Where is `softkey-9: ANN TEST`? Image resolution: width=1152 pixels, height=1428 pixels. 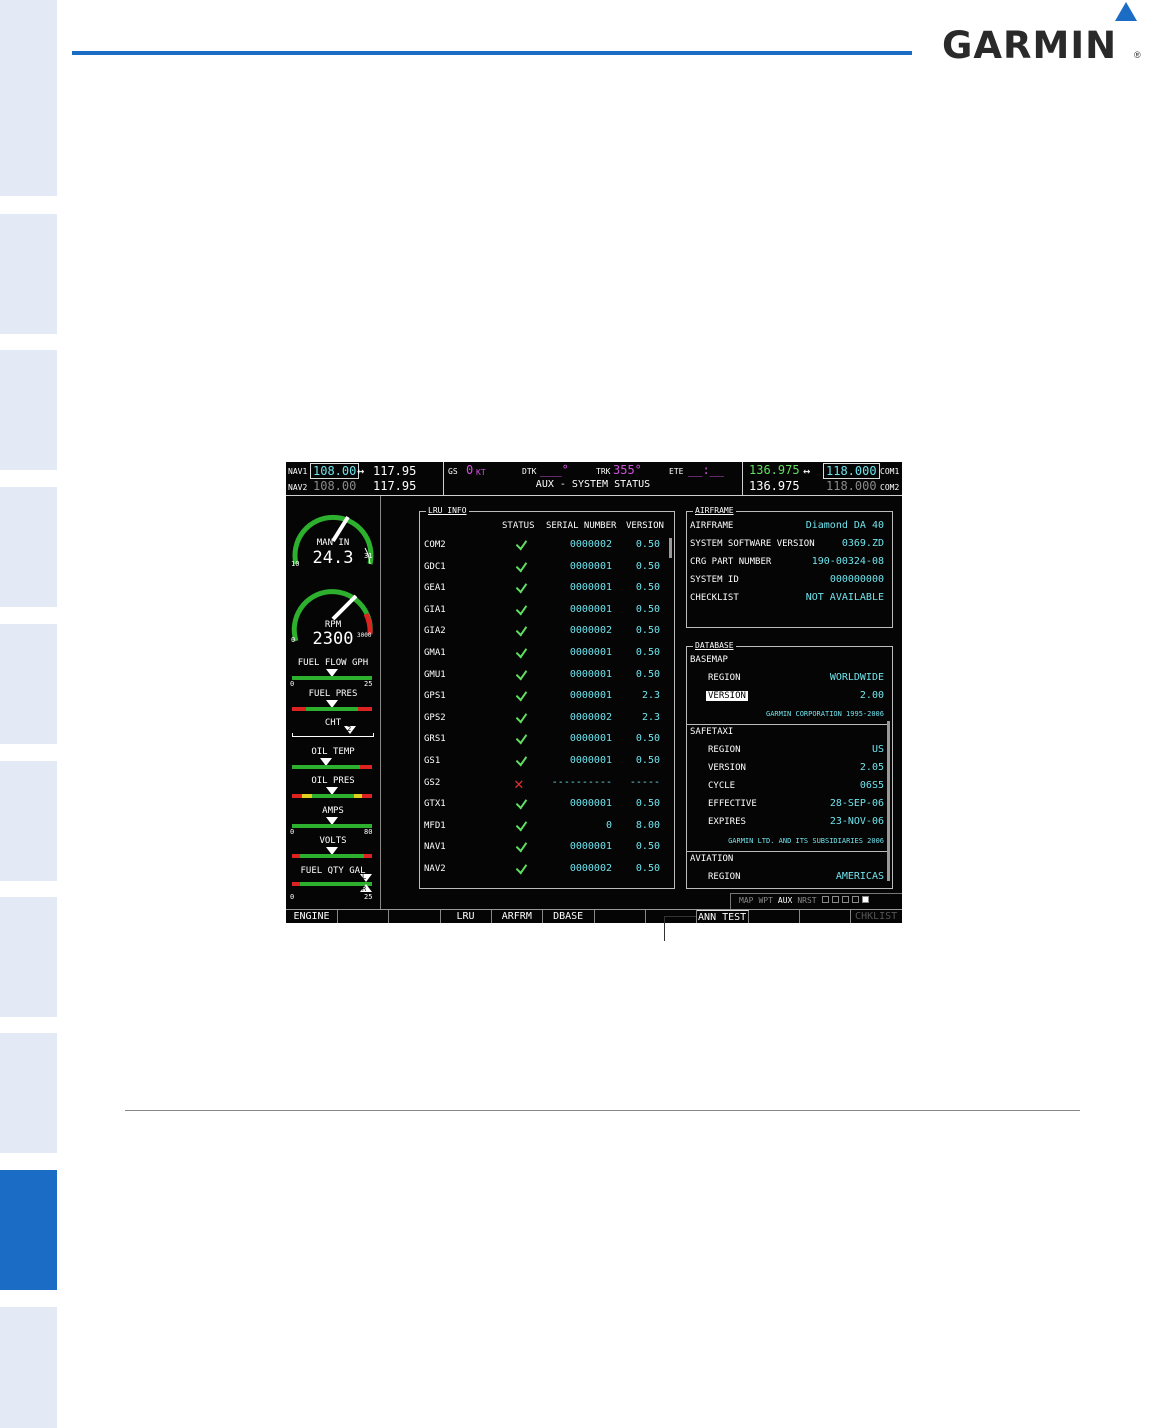 softkey-9: ANN TEST is located at coordinates (722, 916).